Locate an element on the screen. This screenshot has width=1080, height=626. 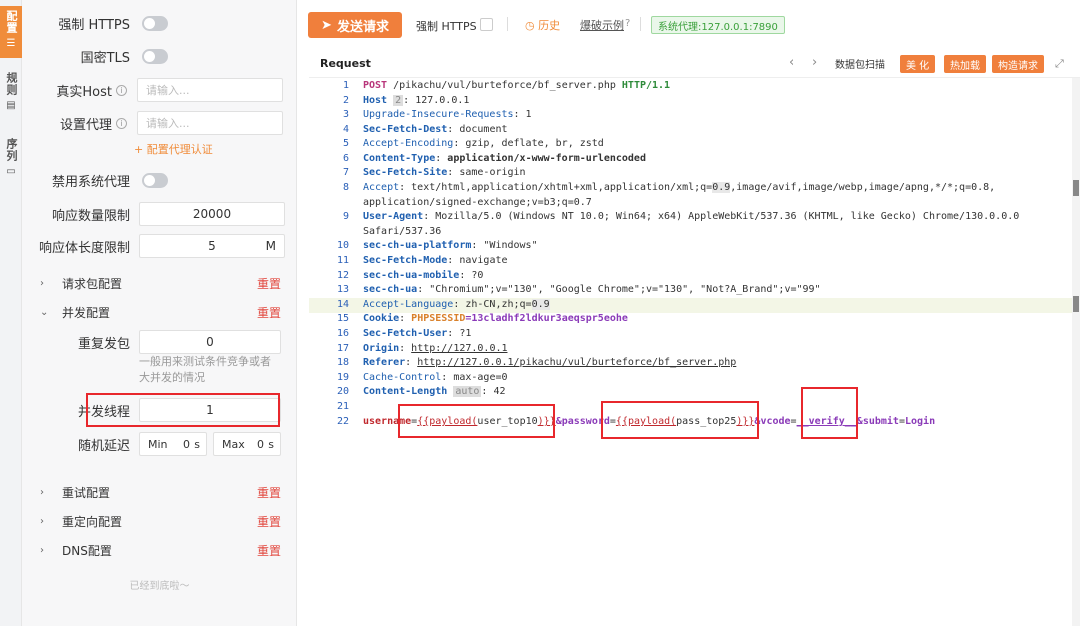
resp-len-input: 5 M is located at coordinates (212, 246).